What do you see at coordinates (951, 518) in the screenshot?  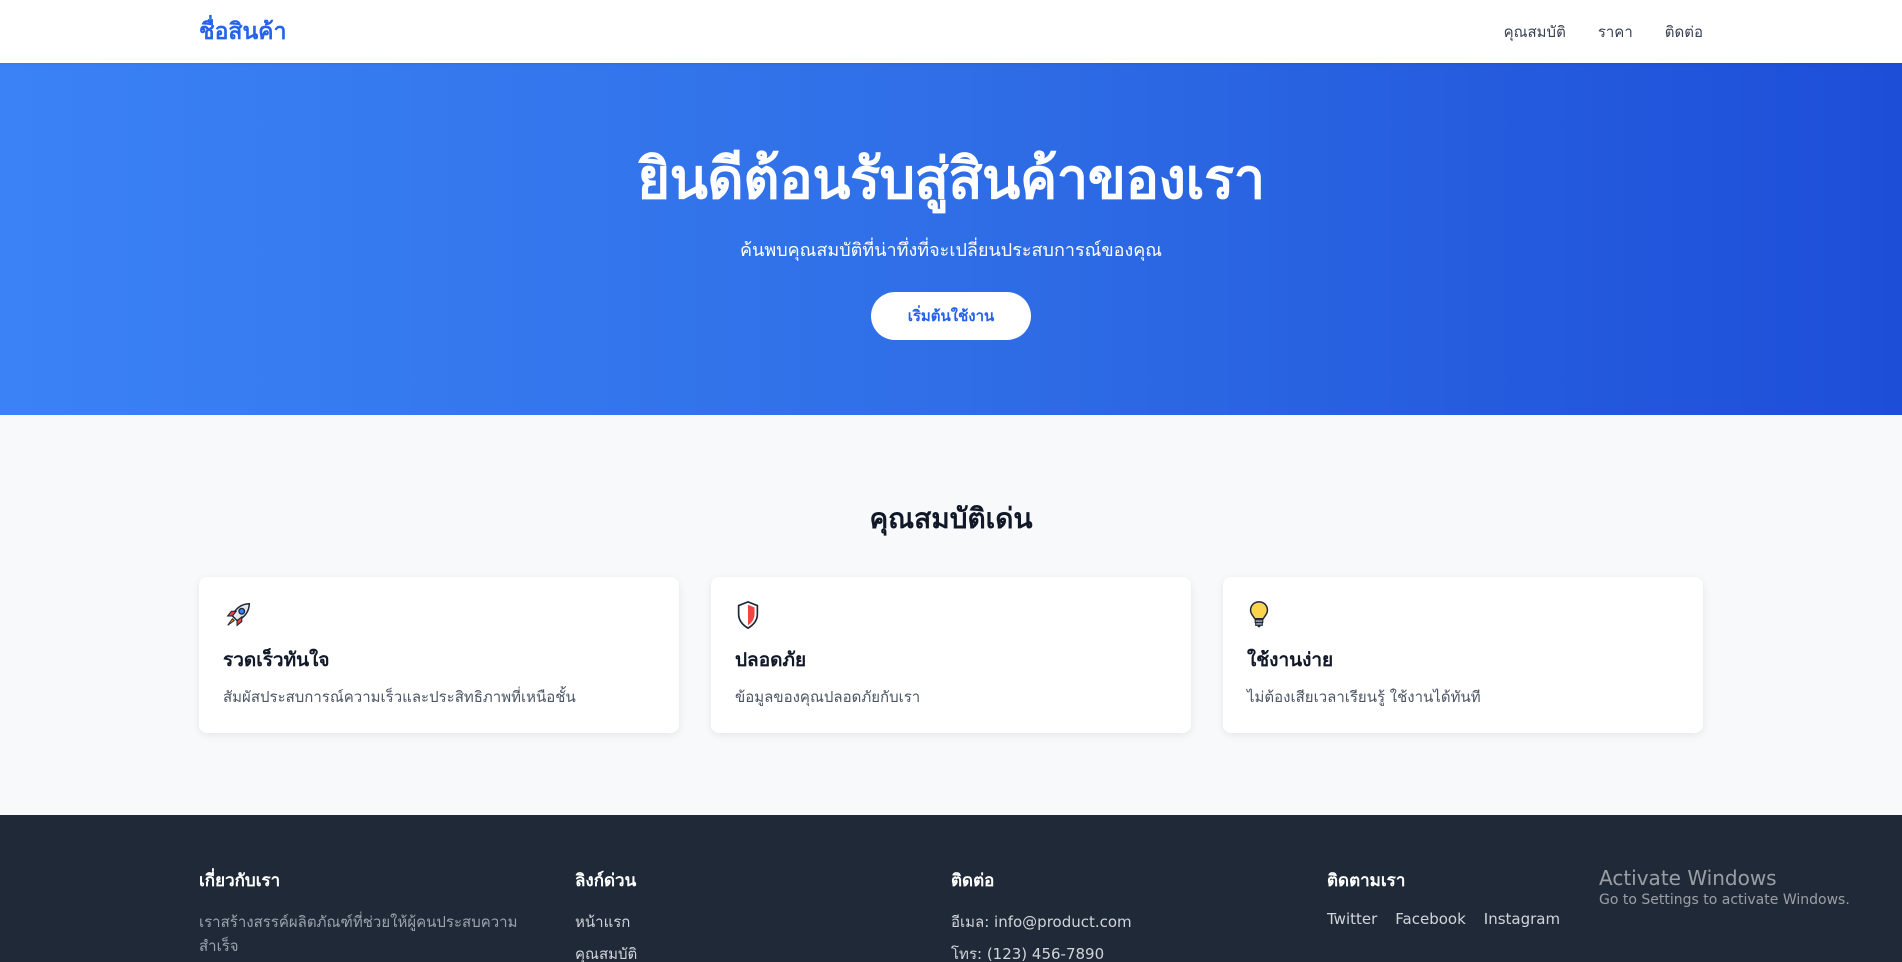 I see `features-title: คุณสมบัติเด่น` at bounding box center [951, 518].